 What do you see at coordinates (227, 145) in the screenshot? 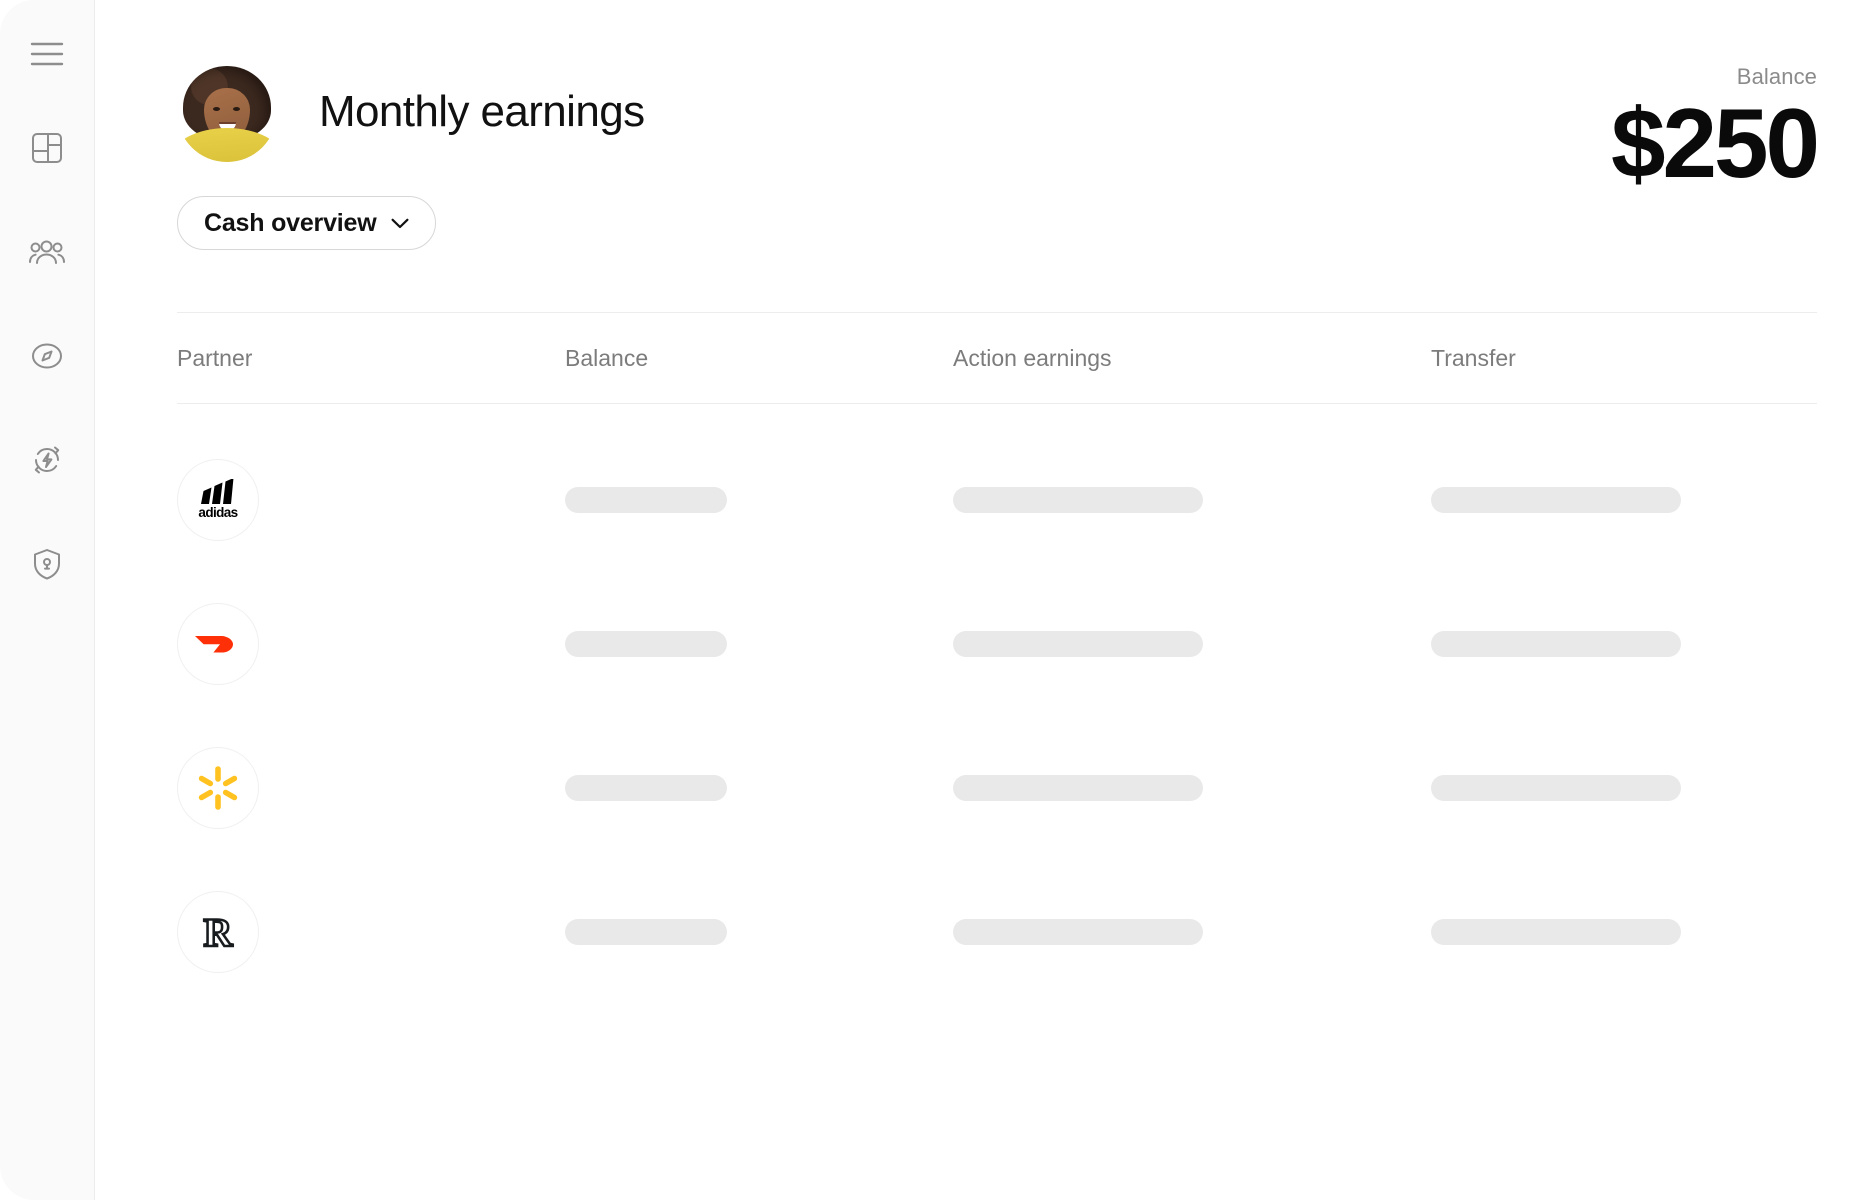
I see `avatar-clothing` at bounding box center [227, 145].